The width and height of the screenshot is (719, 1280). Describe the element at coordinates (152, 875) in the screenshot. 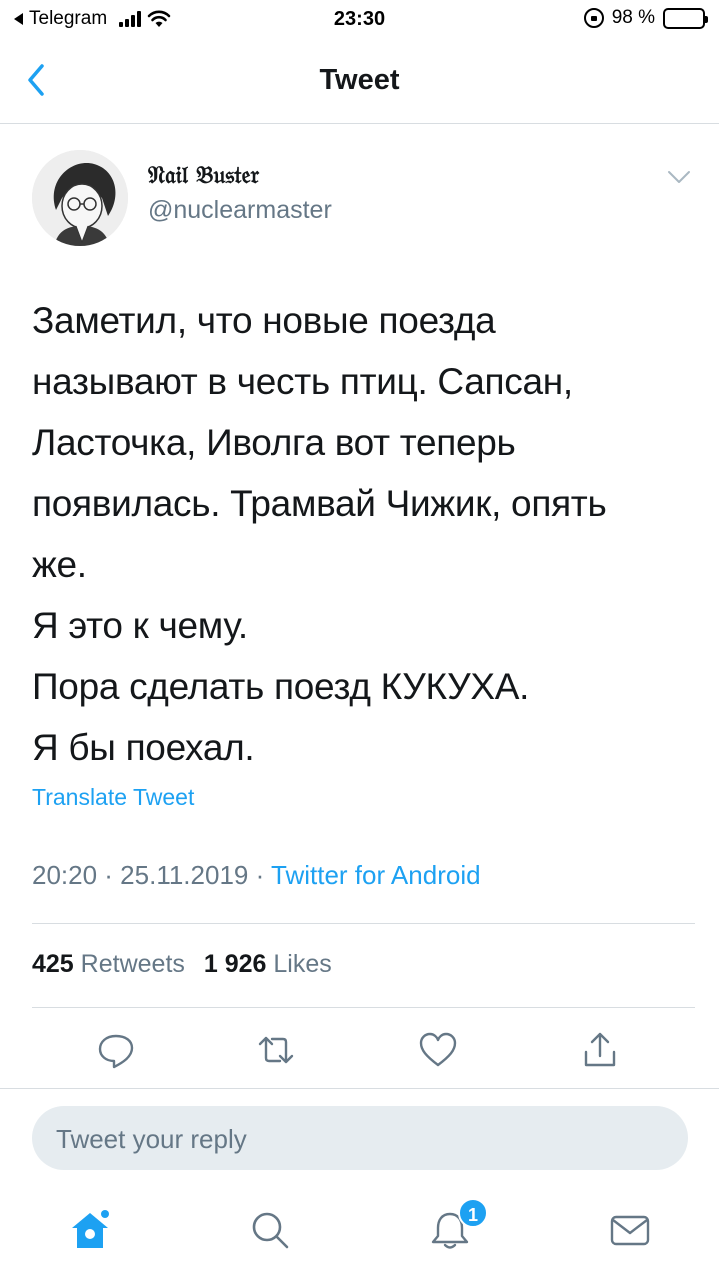

I see `tweet-timestamp: 20:20 · 25.11.2019 ·` at that location.